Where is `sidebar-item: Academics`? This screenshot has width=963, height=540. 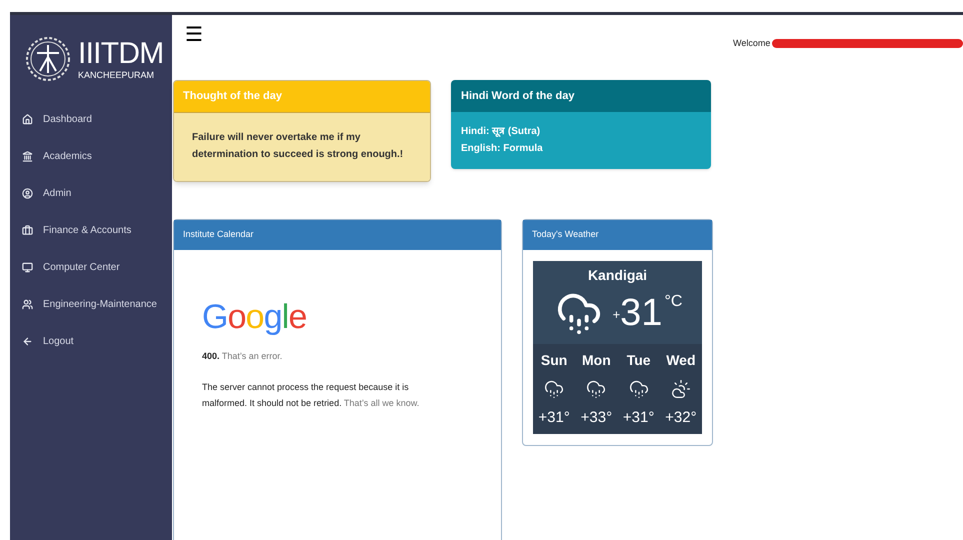 sidebar-item: Academics is located at coordinates (97, 156).